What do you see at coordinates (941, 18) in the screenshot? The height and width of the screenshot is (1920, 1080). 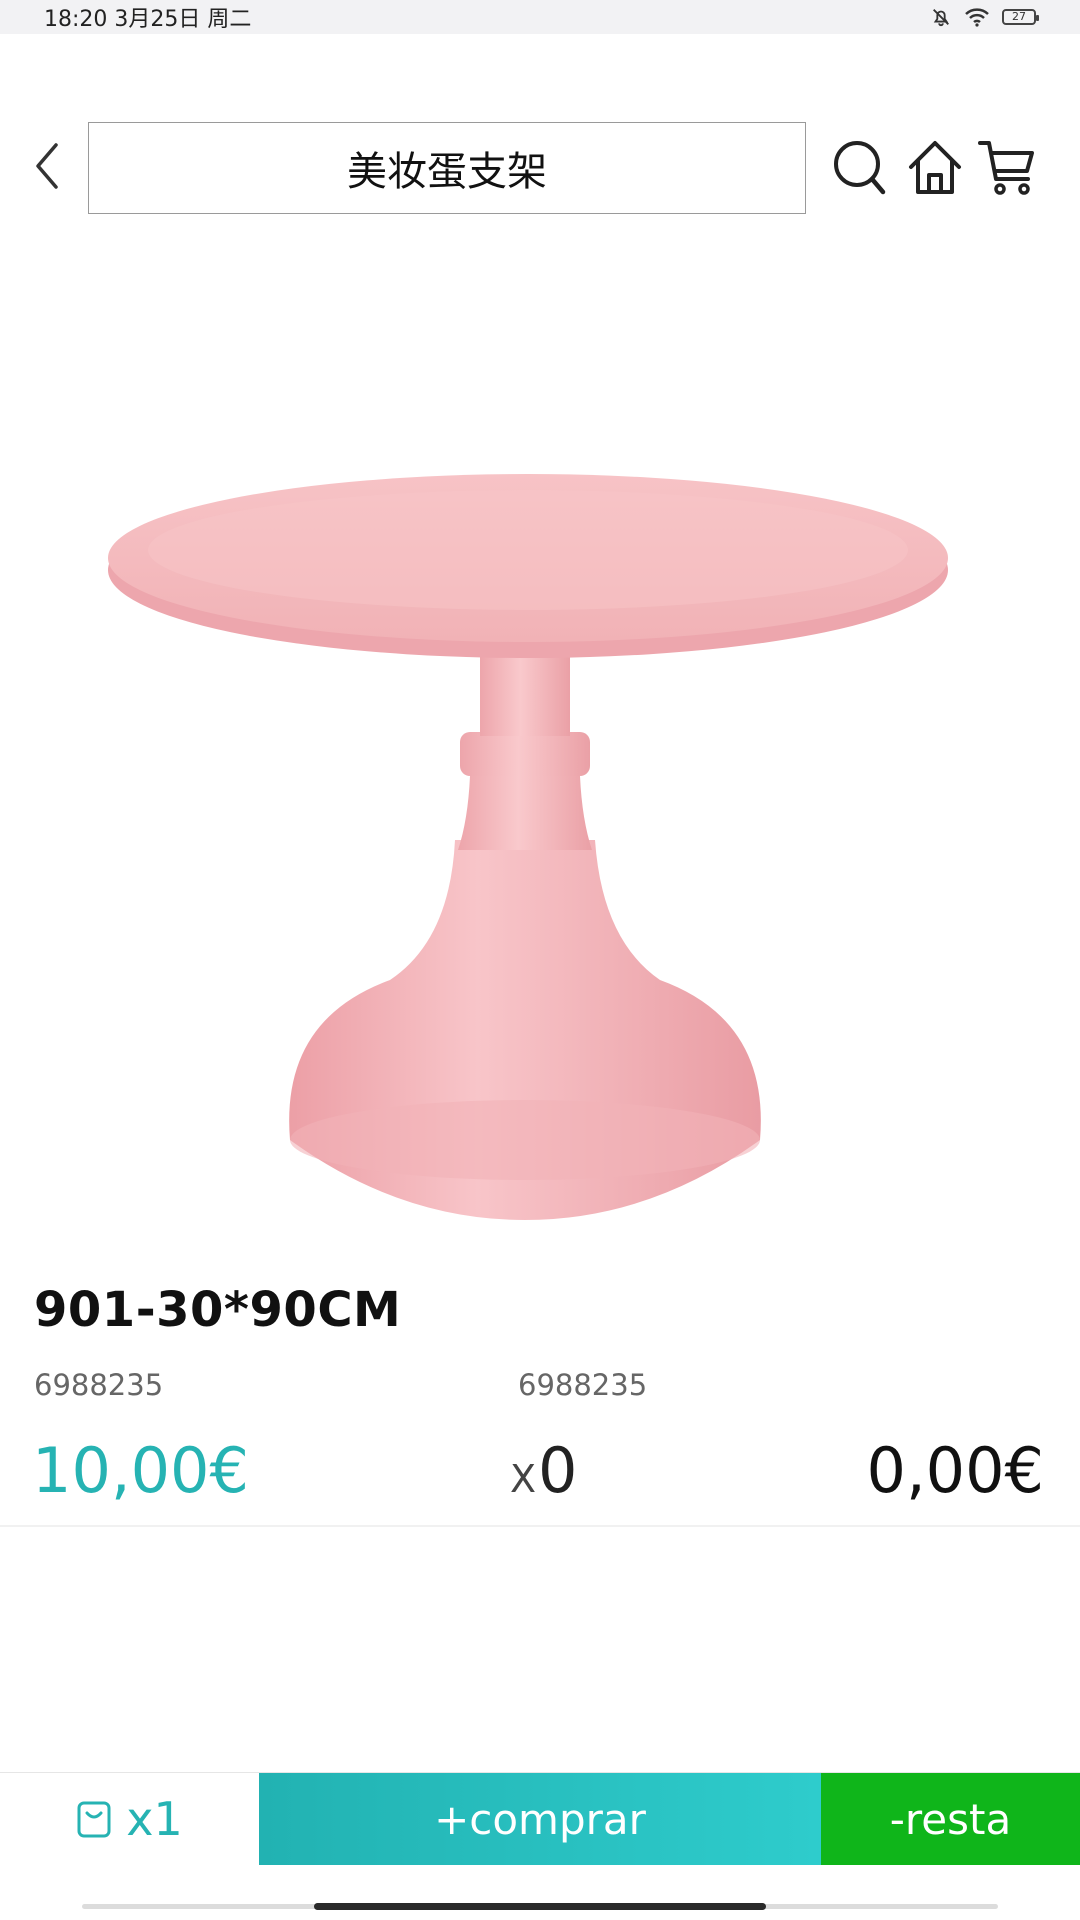 I see `bell-muted-icon` at bounding box center [941, 18].